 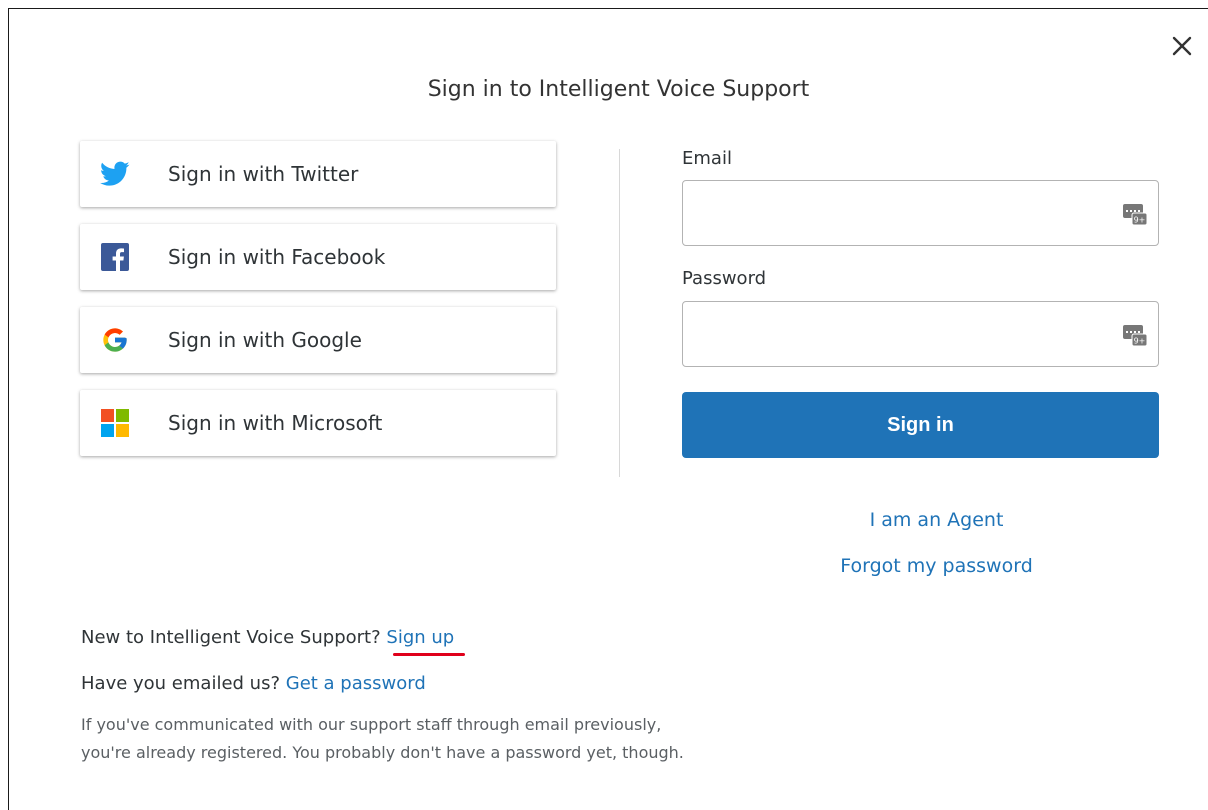 What do you see at coordinates (707, 158) in the screenshot?
I see `email-label: Email` at bounding box center [707, 158].